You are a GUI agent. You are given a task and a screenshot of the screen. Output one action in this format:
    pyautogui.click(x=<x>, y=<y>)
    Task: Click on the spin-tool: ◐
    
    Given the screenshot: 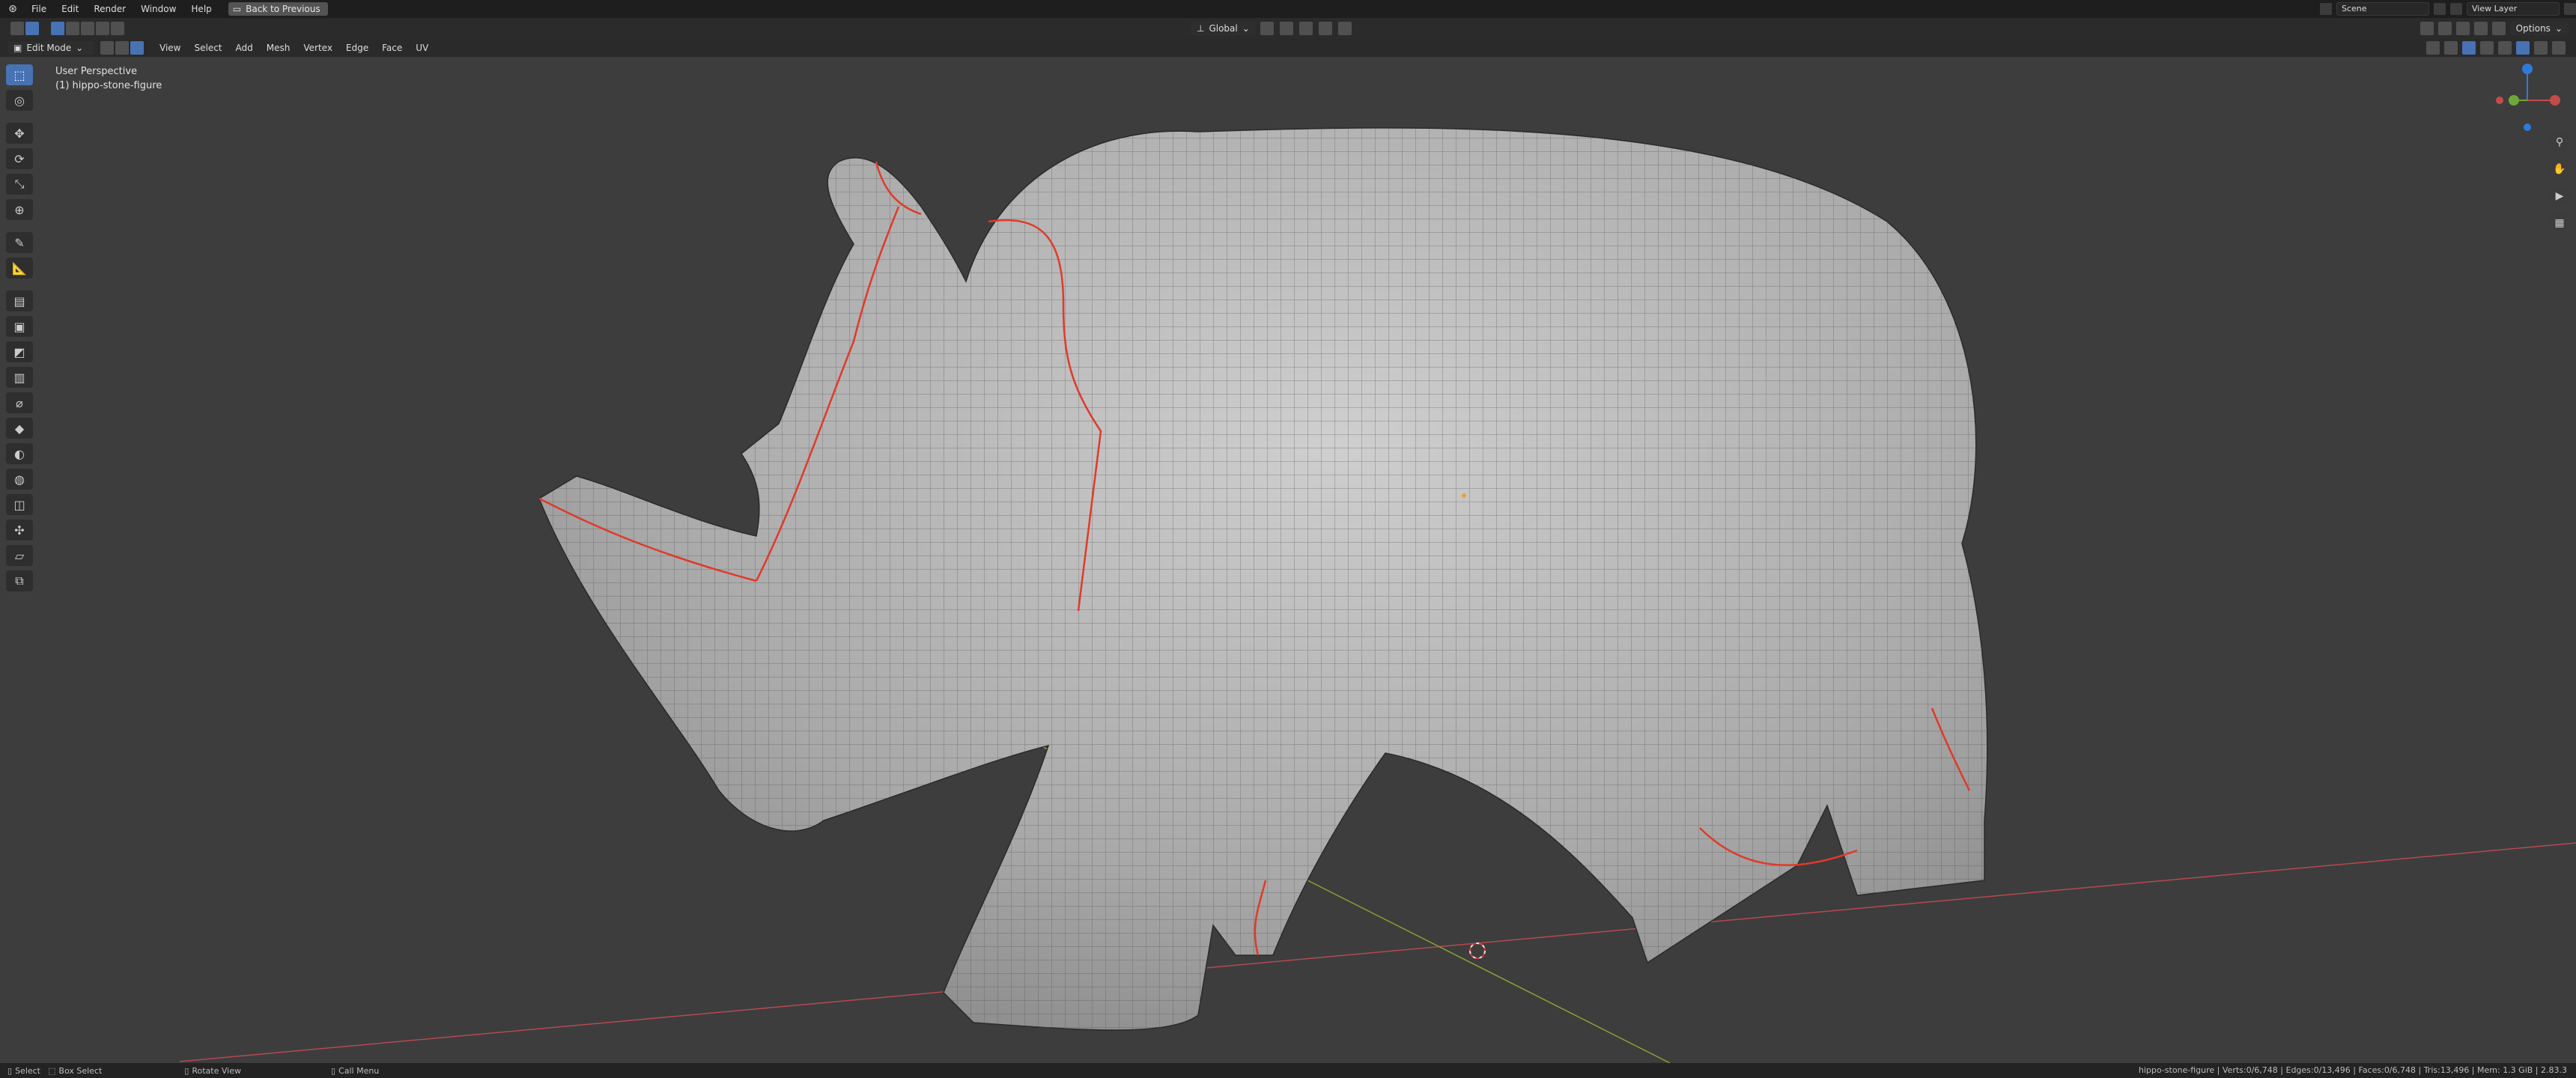 What is the action you would take?
    pyautogui.click(x=19, y=453)
    